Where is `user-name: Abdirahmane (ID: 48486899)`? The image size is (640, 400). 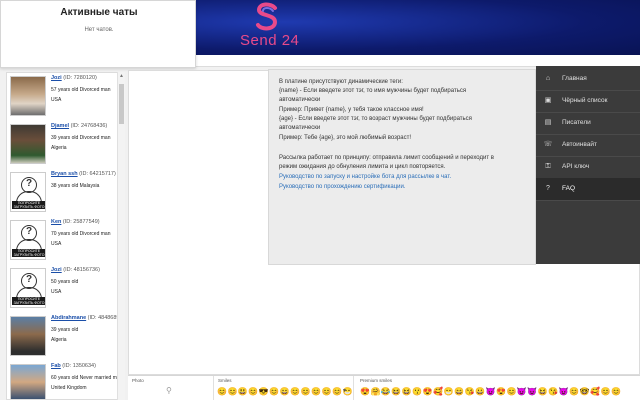
user-name: Abdirahmane (ID: 48486899) is located at coordinates (87, 318).